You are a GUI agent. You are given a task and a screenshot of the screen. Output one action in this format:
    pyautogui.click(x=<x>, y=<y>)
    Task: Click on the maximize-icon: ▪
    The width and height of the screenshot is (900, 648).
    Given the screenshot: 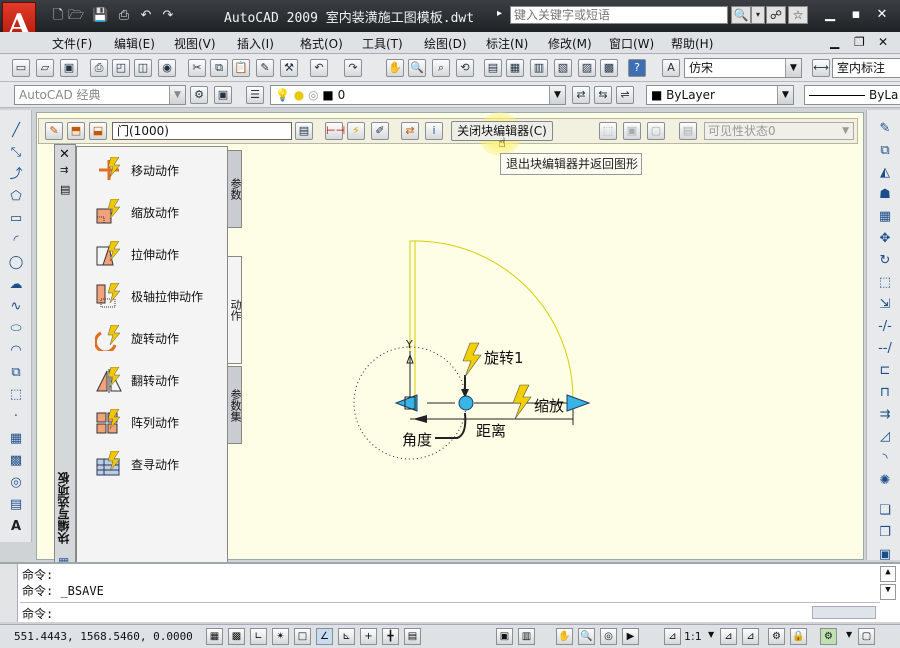 What is the action you would take?
    pyautogui.click(x=856, y=15)
    